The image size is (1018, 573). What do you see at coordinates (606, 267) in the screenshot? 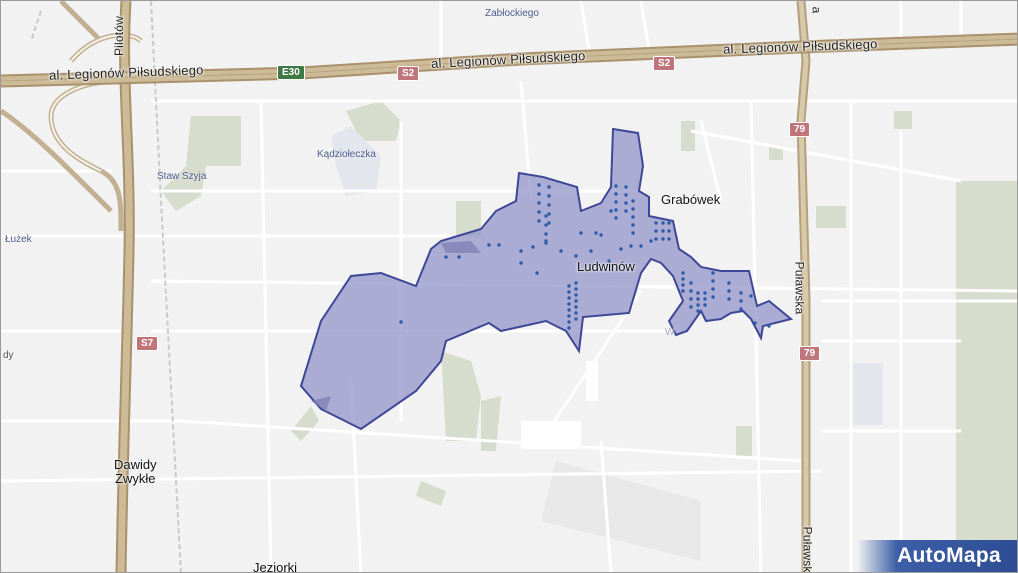
I see `place-label-ludwinow: Ludwinów` at bounding box center [606, 267].